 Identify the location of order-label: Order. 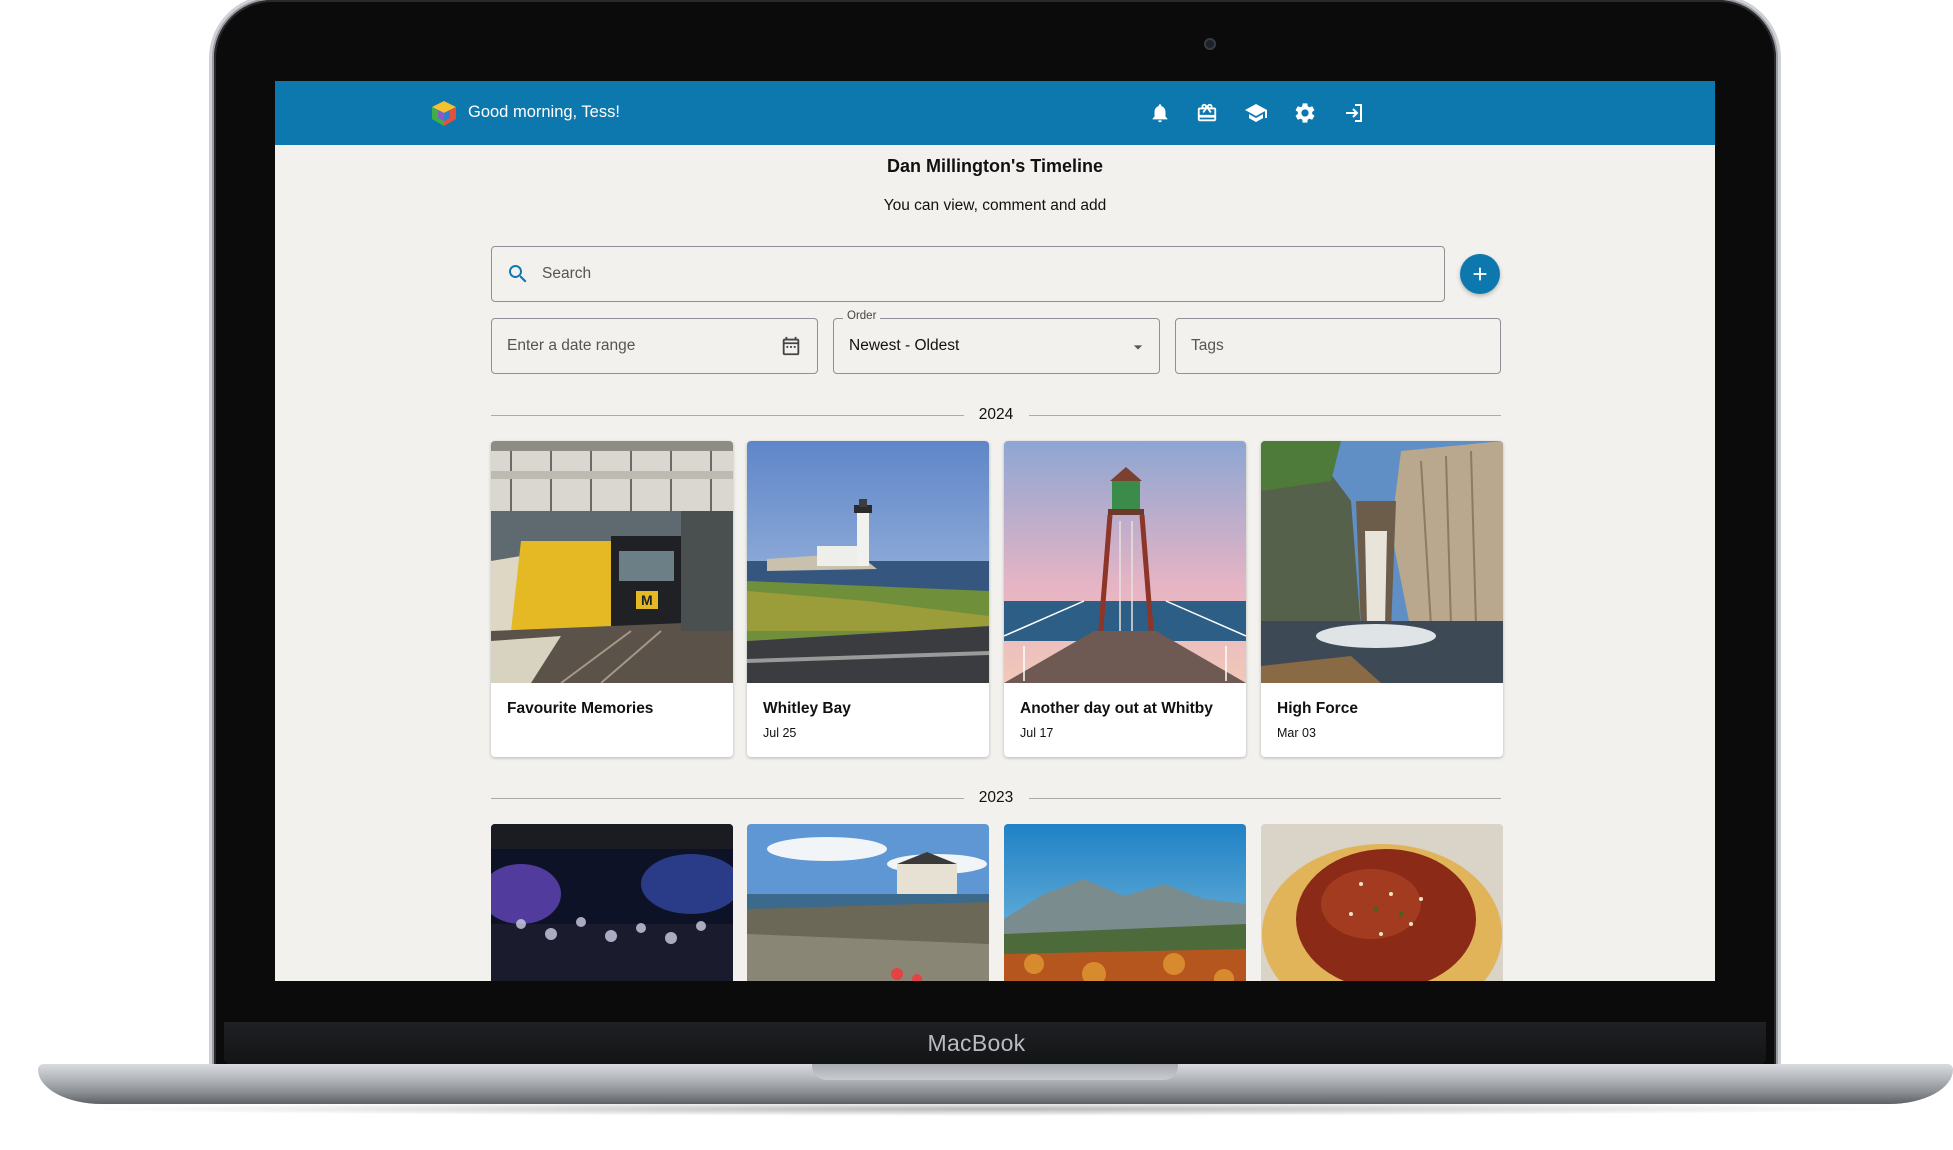
(862, 316).